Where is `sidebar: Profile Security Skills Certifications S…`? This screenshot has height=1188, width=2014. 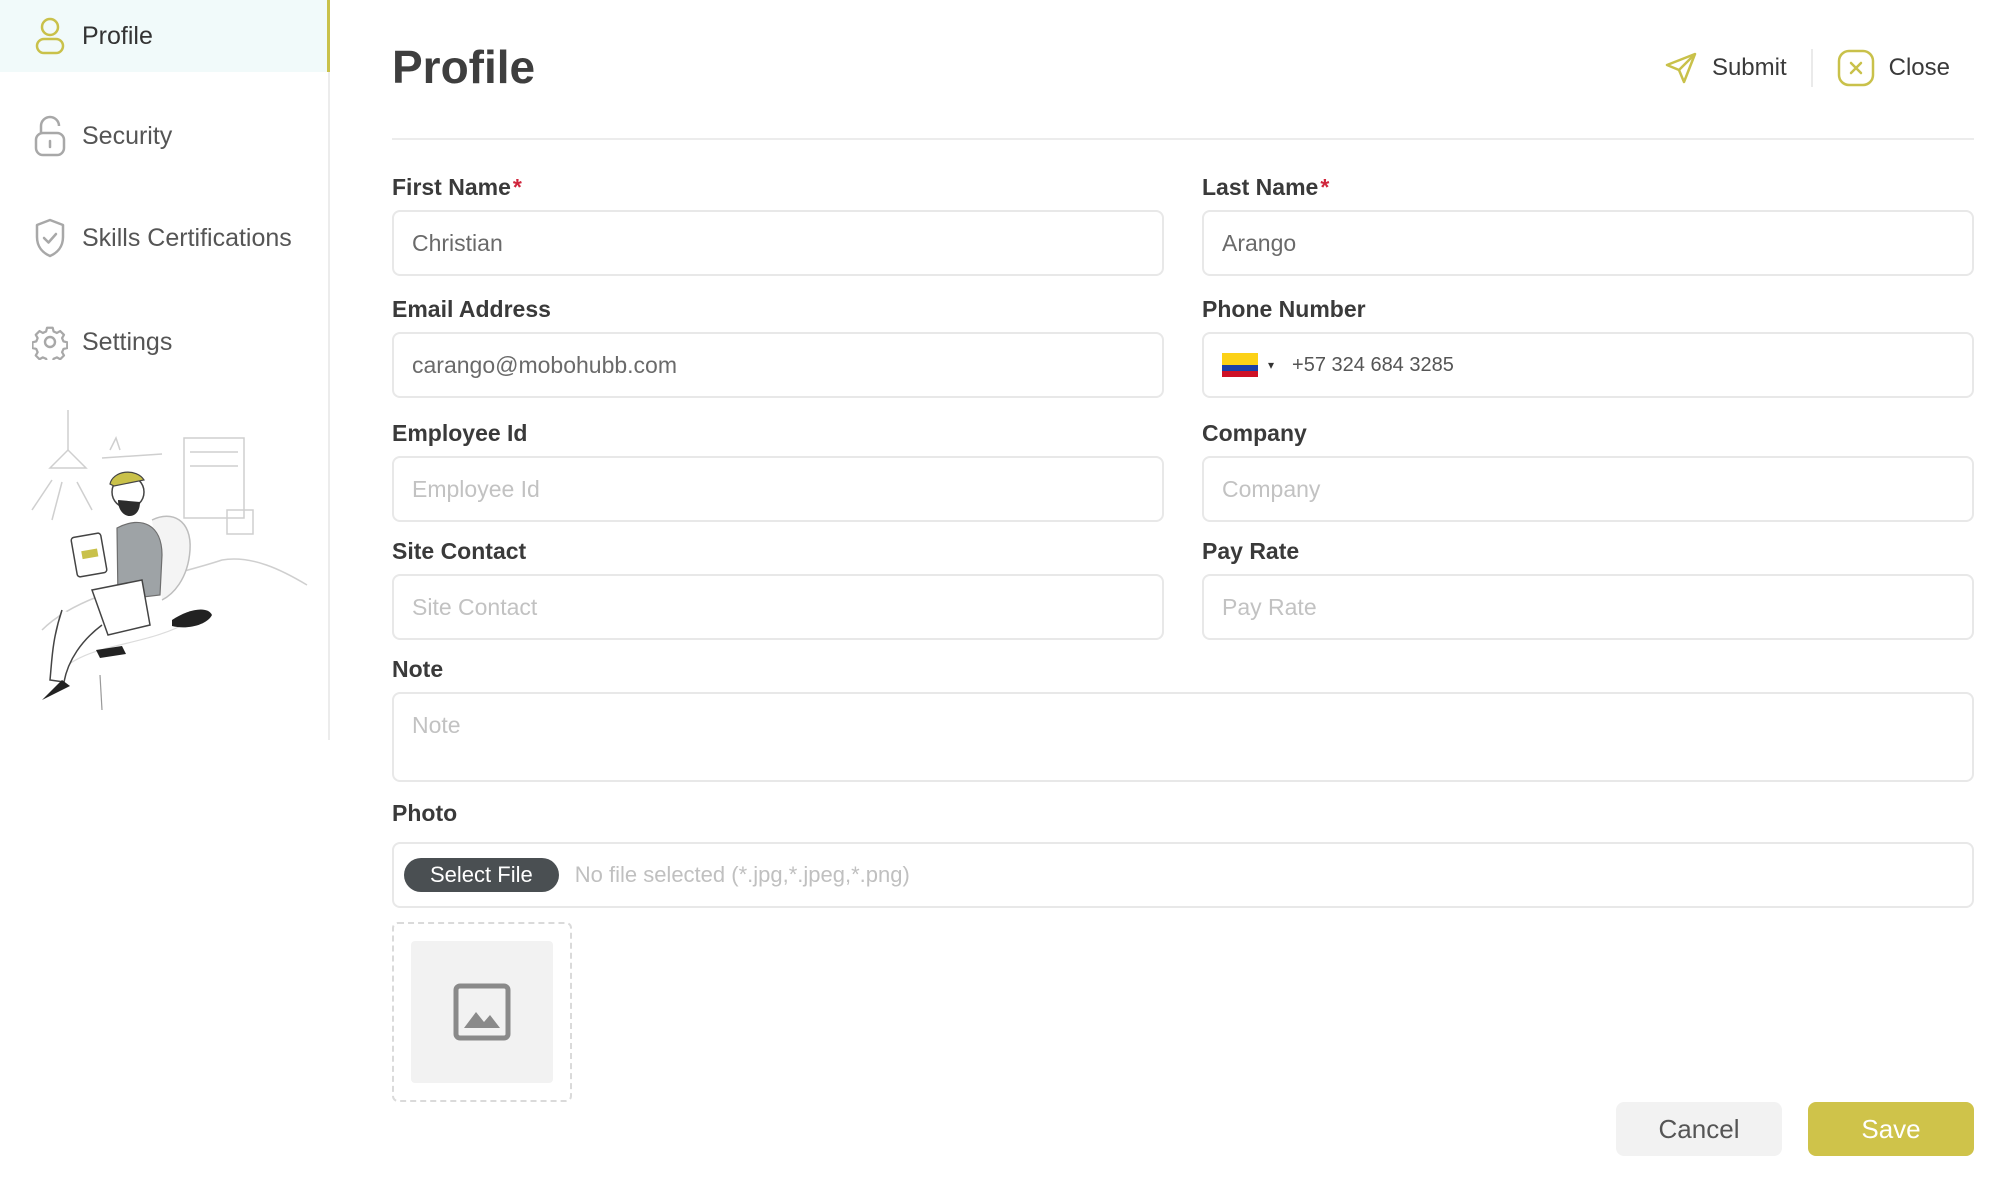
sidebar: Profile Security Skills Certifications S… is located at coordinates (165, 370).